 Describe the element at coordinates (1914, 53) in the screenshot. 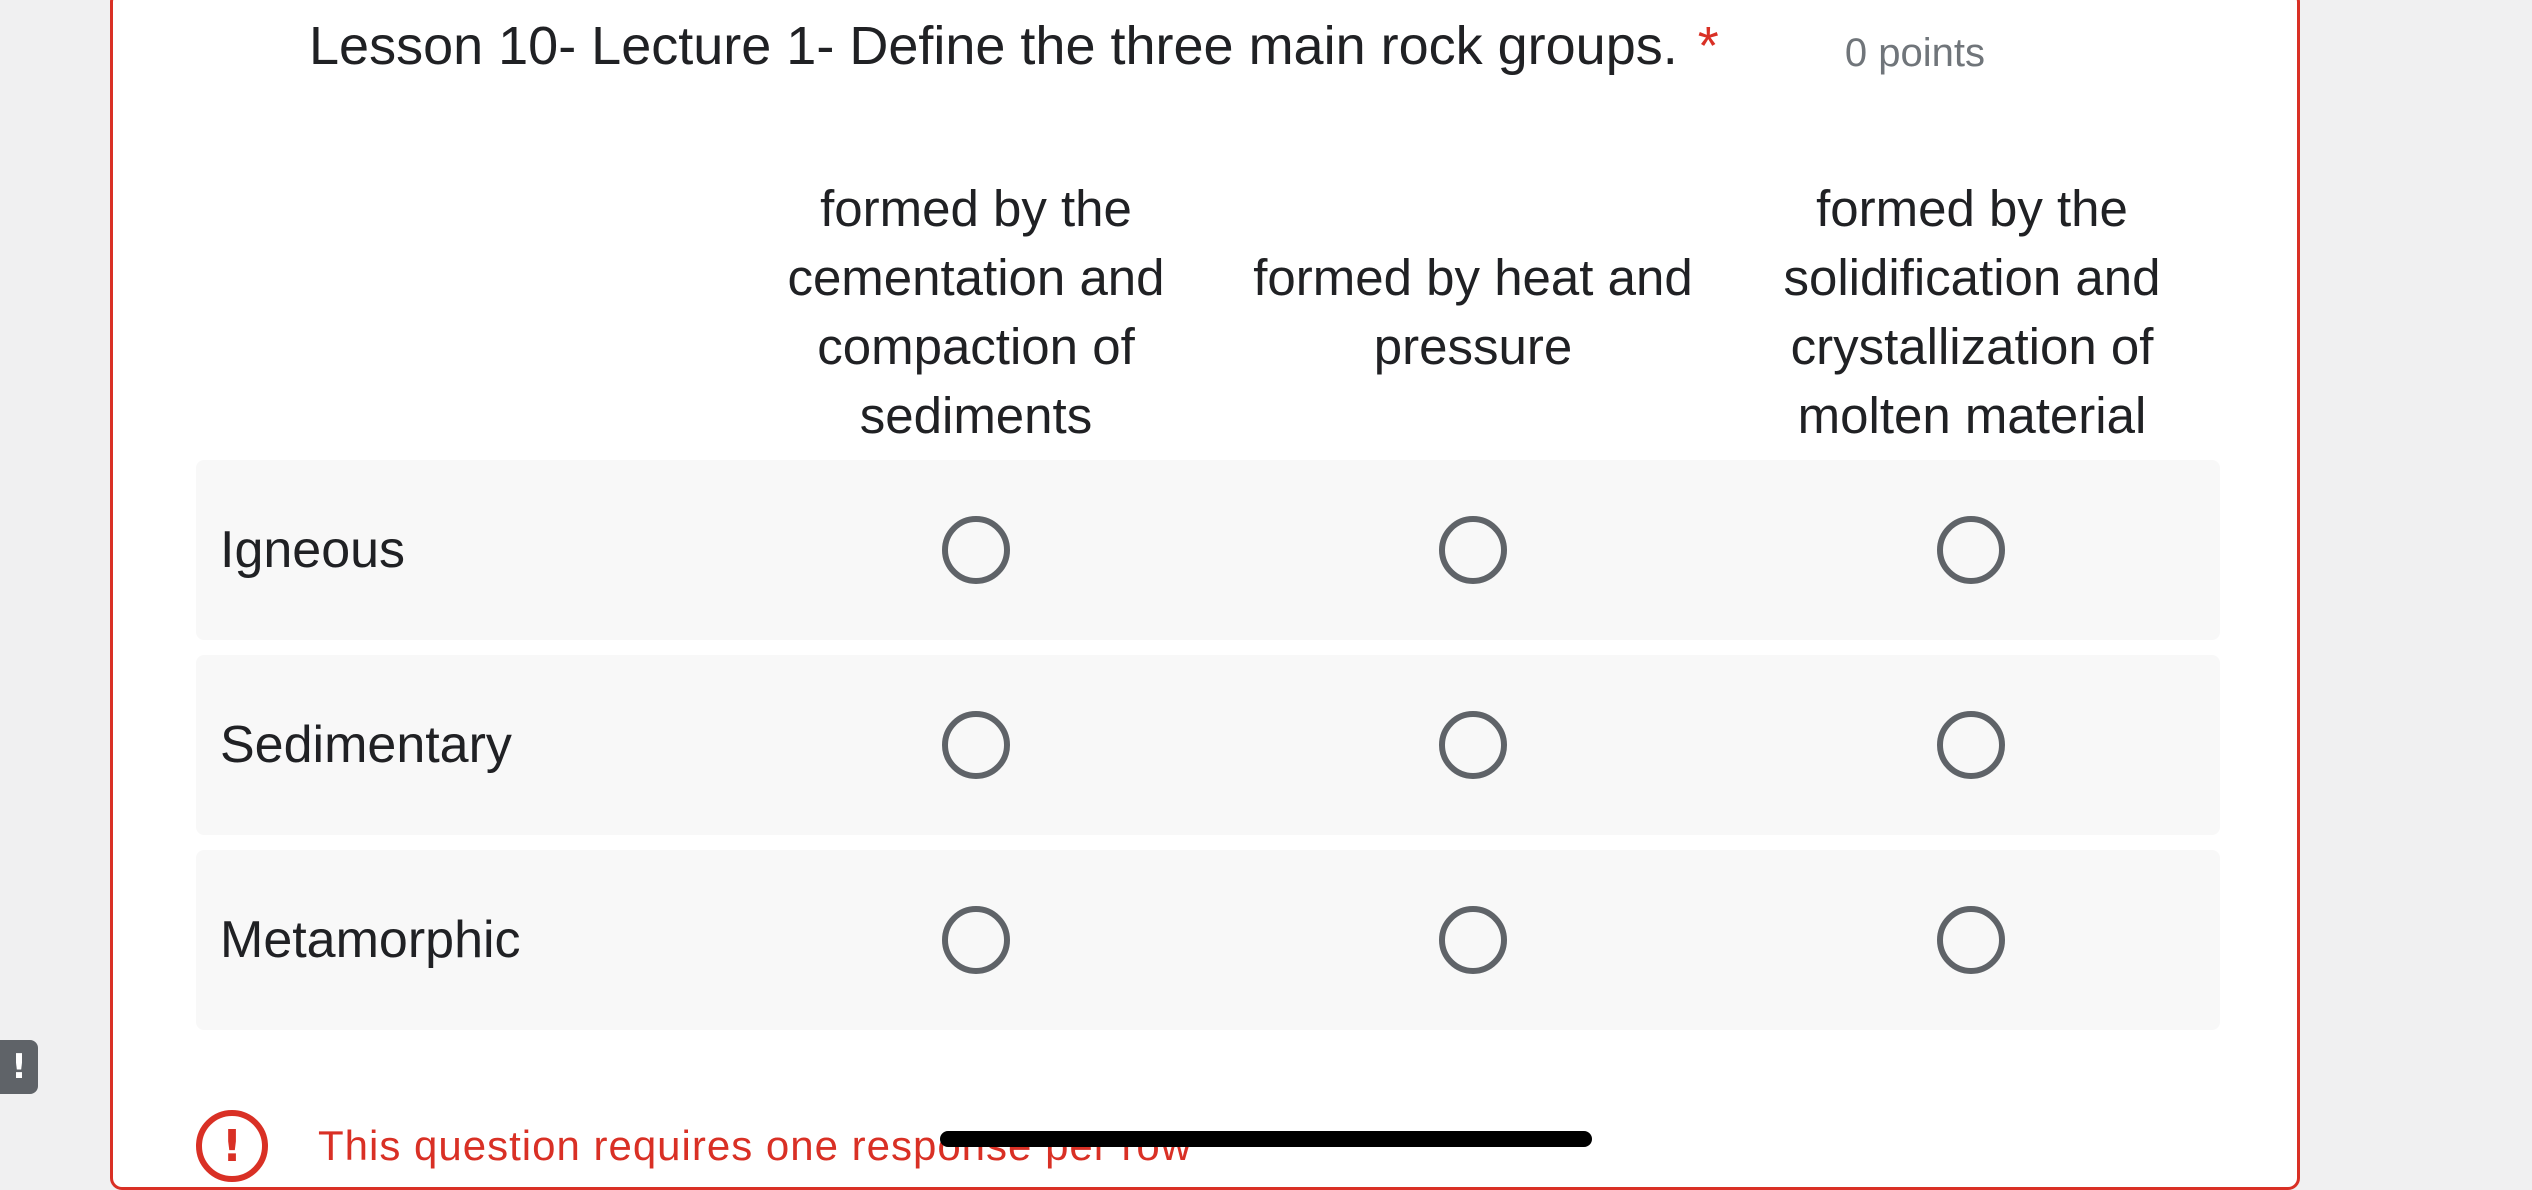

I see `points-label: 0 points` at that location.